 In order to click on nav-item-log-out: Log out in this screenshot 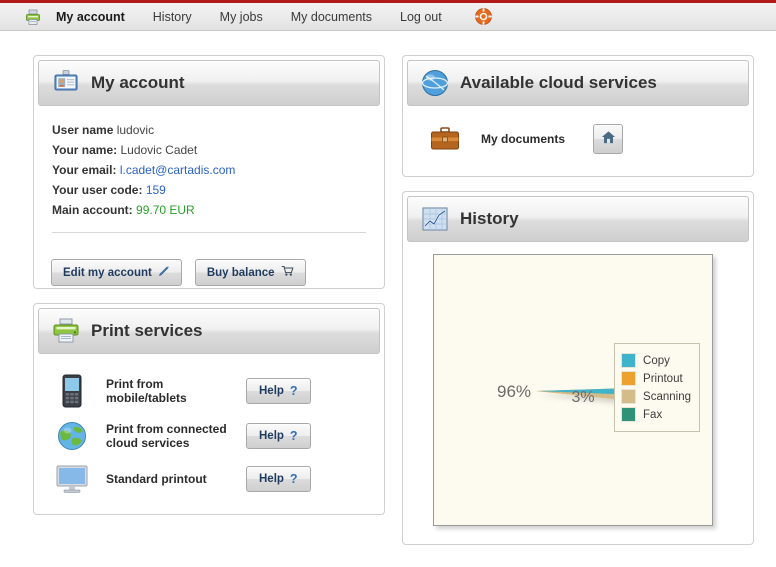, I will do `click(421, 17)`.